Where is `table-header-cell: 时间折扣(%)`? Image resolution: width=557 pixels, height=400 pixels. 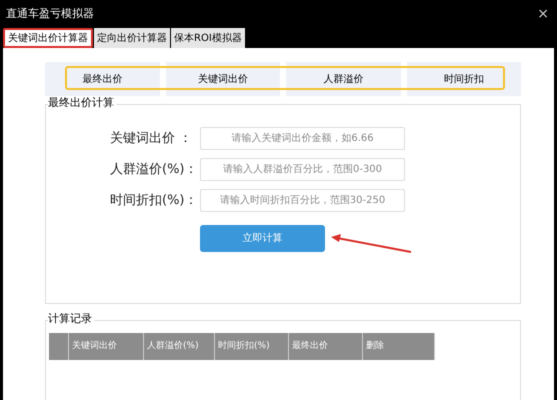
table-header-cell: 时间折扣(%) is located at coordinates (252, 346).